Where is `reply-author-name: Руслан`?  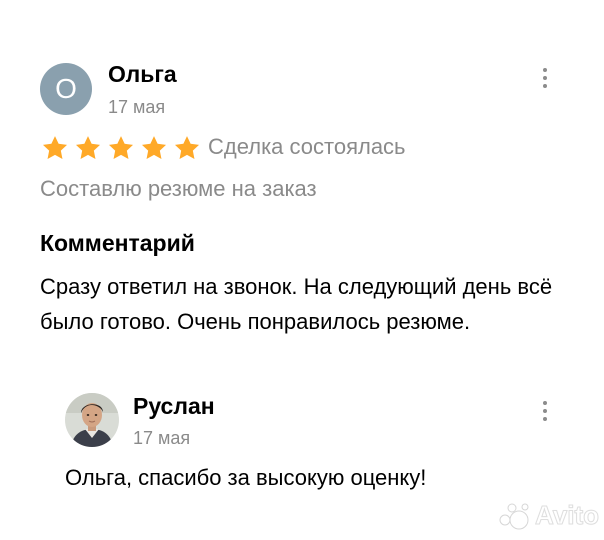
reply-author-name: Руслан is located at coordinates (174, 406).